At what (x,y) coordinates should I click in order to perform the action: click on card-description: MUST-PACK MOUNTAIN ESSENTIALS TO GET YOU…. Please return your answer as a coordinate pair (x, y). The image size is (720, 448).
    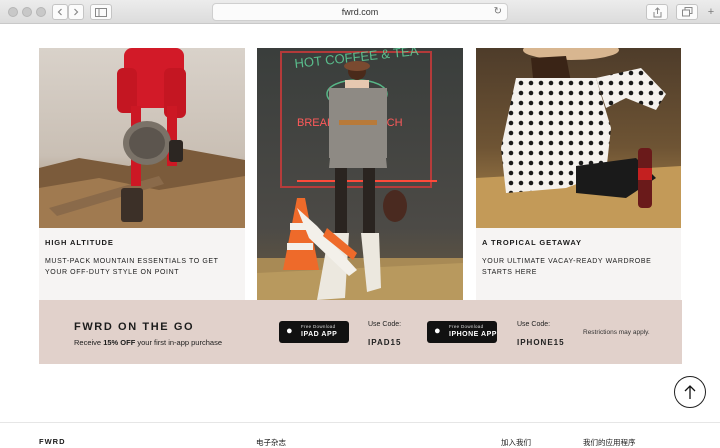
    Looking at the image, I should click on (132, 267).